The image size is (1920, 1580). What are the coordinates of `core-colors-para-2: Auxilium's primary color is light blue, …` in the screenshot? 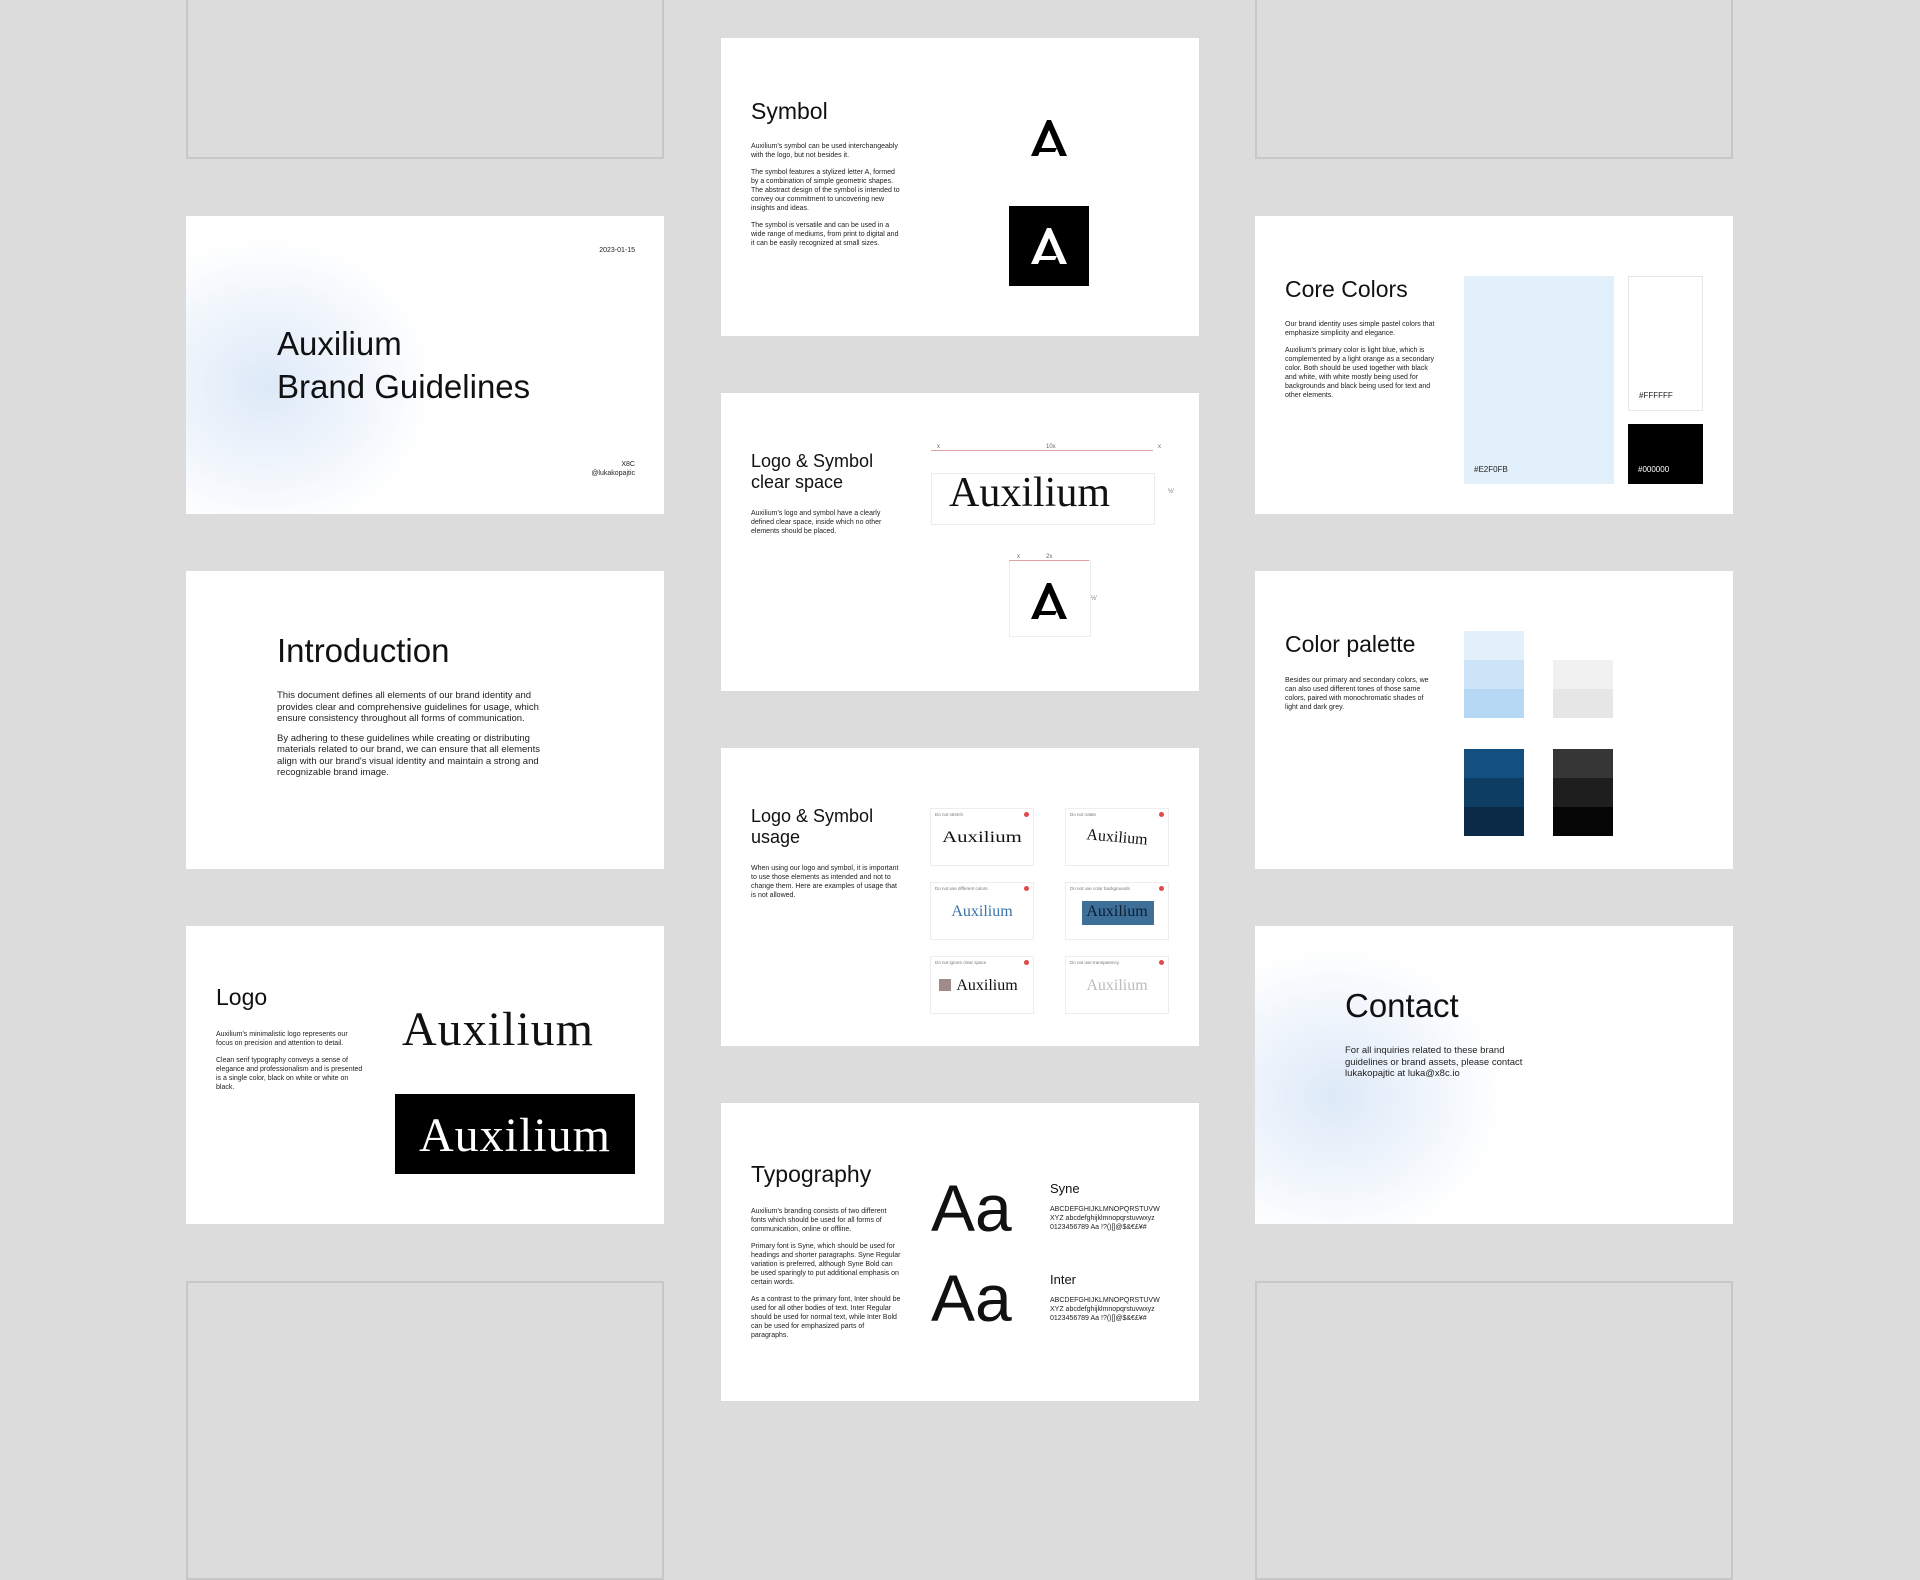 It's located at (1360, 373).